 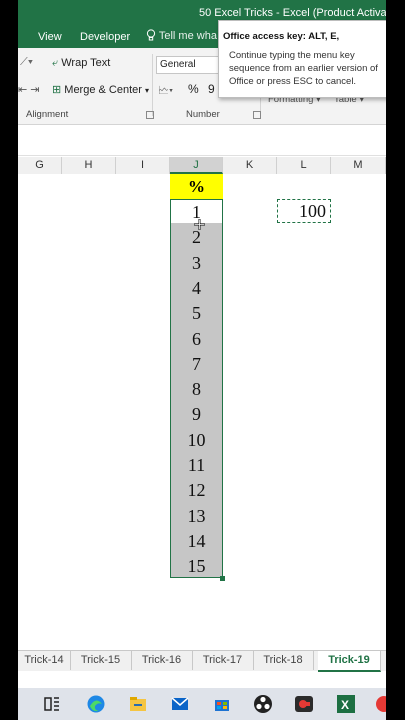 I want to click on wrap-text-label: Wrap Text, so click(x=86, y=63).